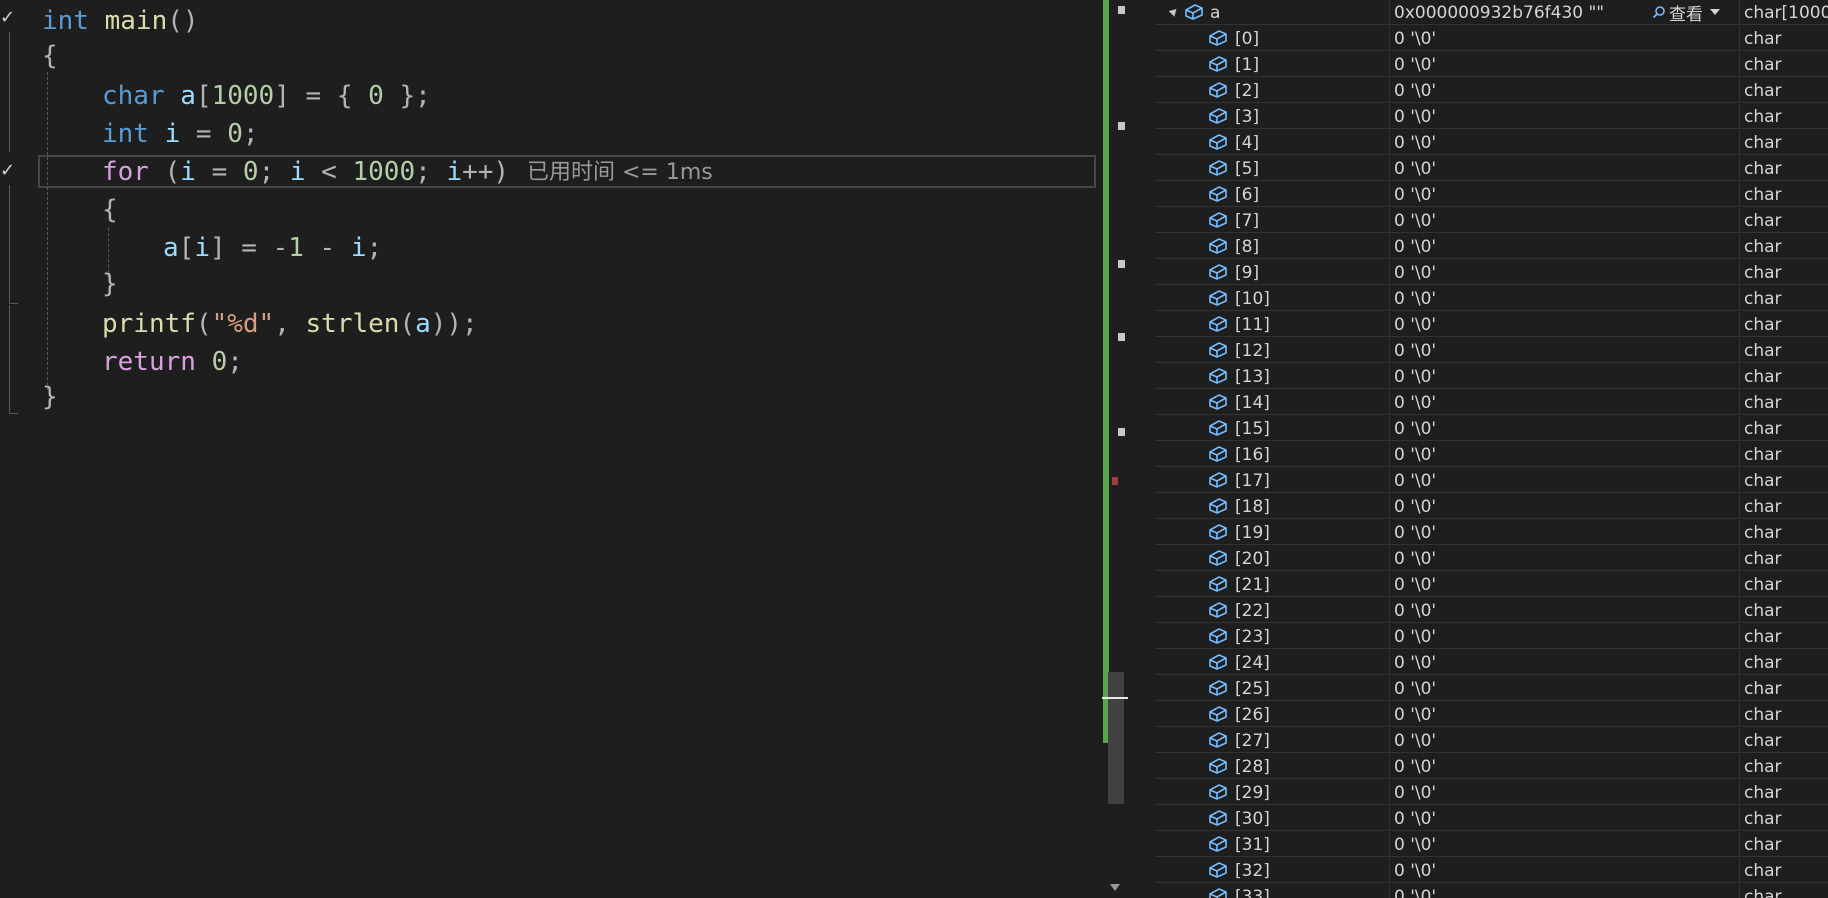 The height and width of the screenshot is (898, 1828). I want to click on editor-scrollbar, so click(1114, 449).